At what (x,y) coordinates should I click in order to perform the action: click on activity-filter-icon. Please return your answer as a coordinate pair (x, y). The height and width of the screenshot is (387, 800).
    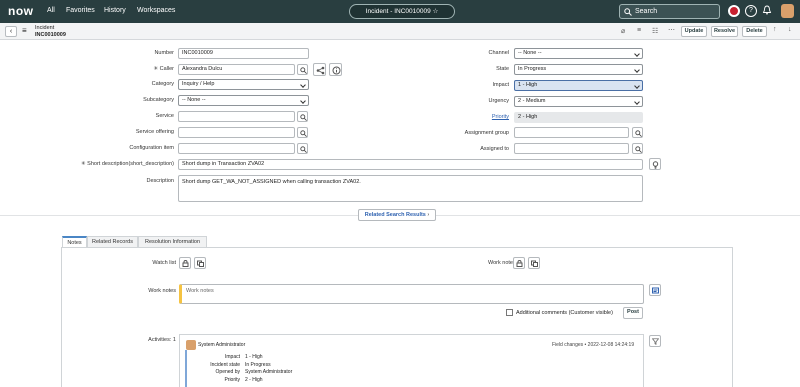
    Looking at the image, I should click on (655, 341).